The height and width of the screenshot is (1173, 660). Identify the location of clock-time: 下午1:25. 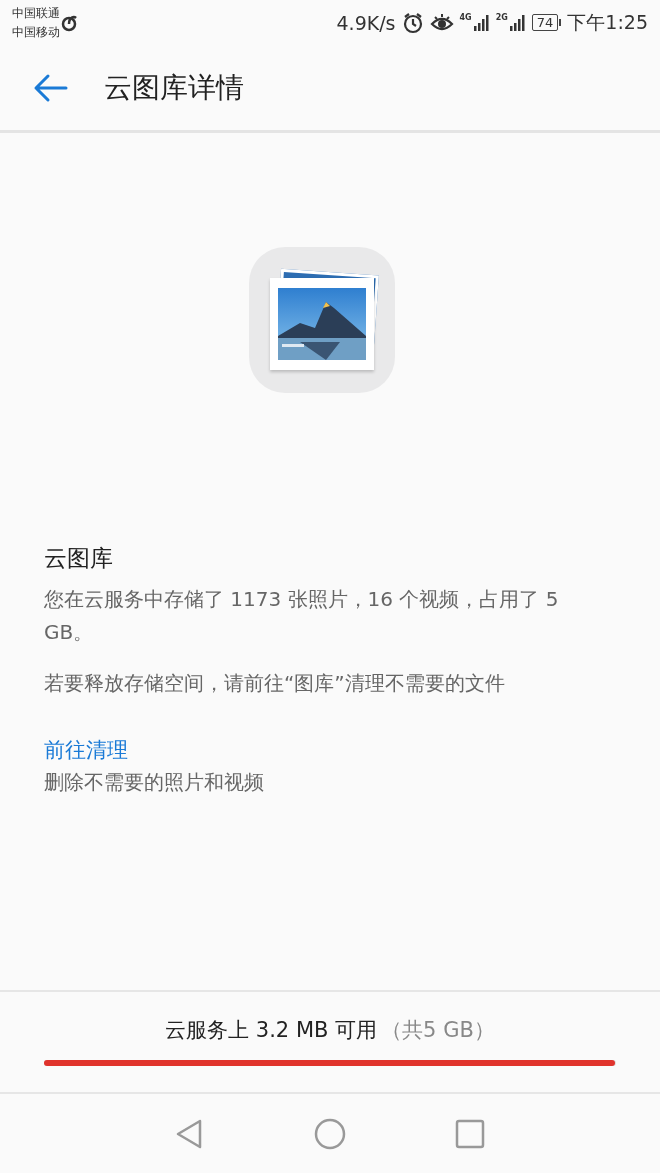
(607, 22).